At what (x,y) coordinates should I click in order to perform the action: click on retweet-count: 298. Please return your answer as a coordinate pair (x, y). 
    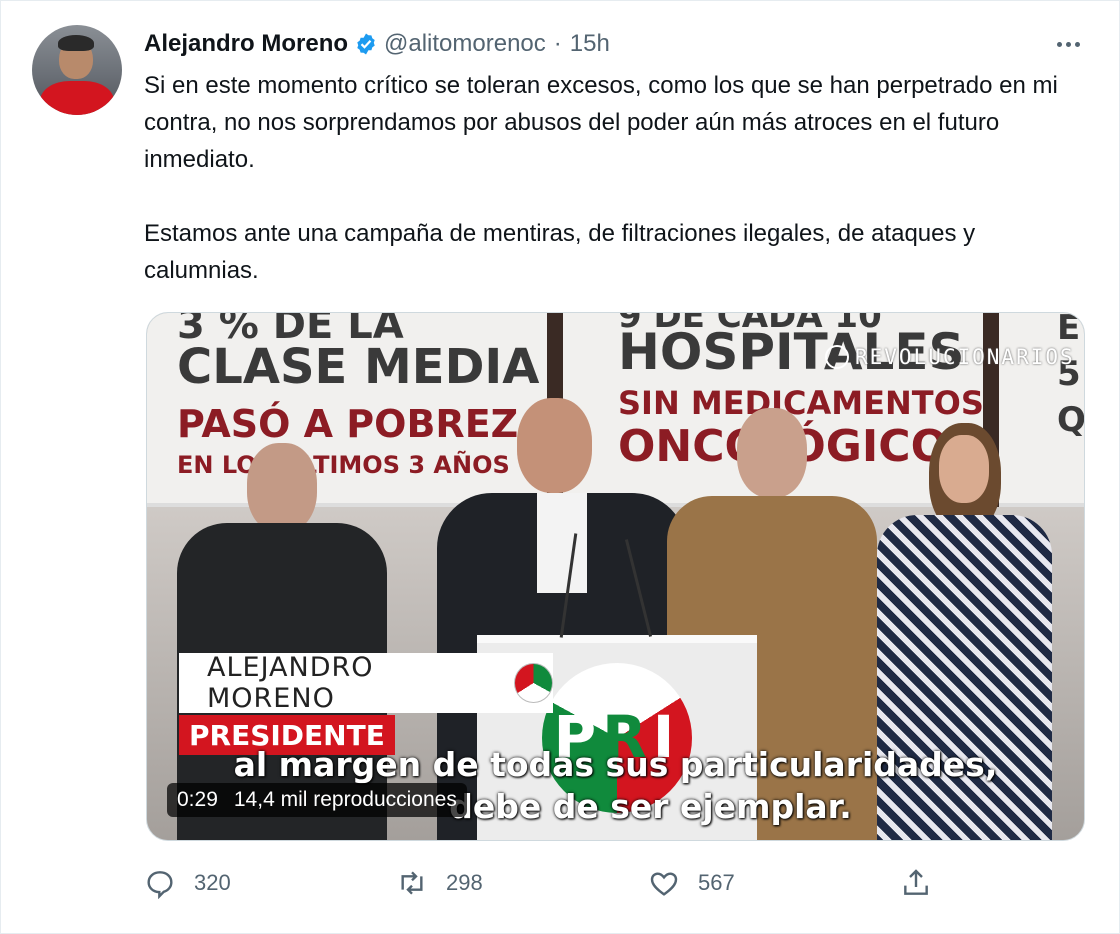
    Looking at the image, I should click on (464, 882).